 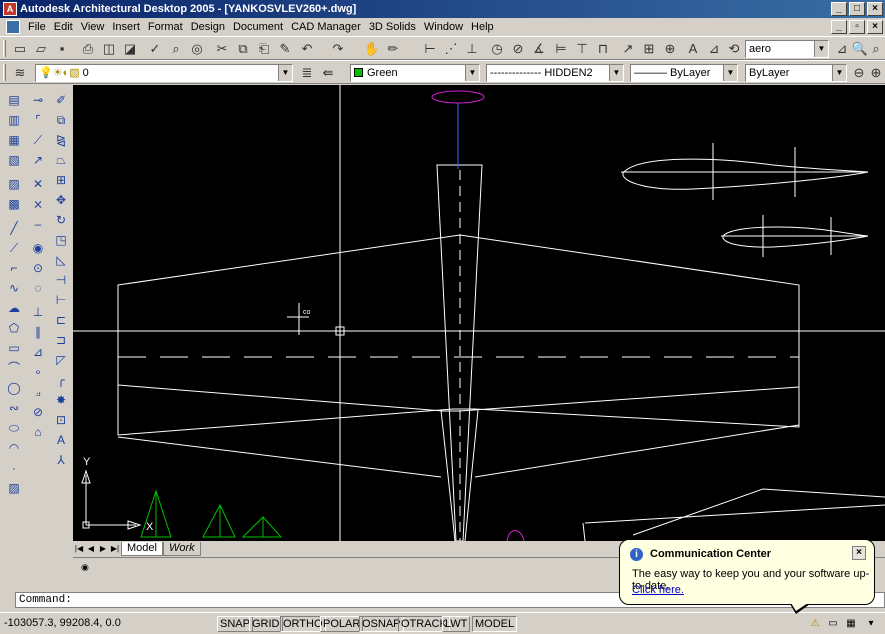 I want to click on continue-dimension-icon: ⊓, so click(x=603, y=49).